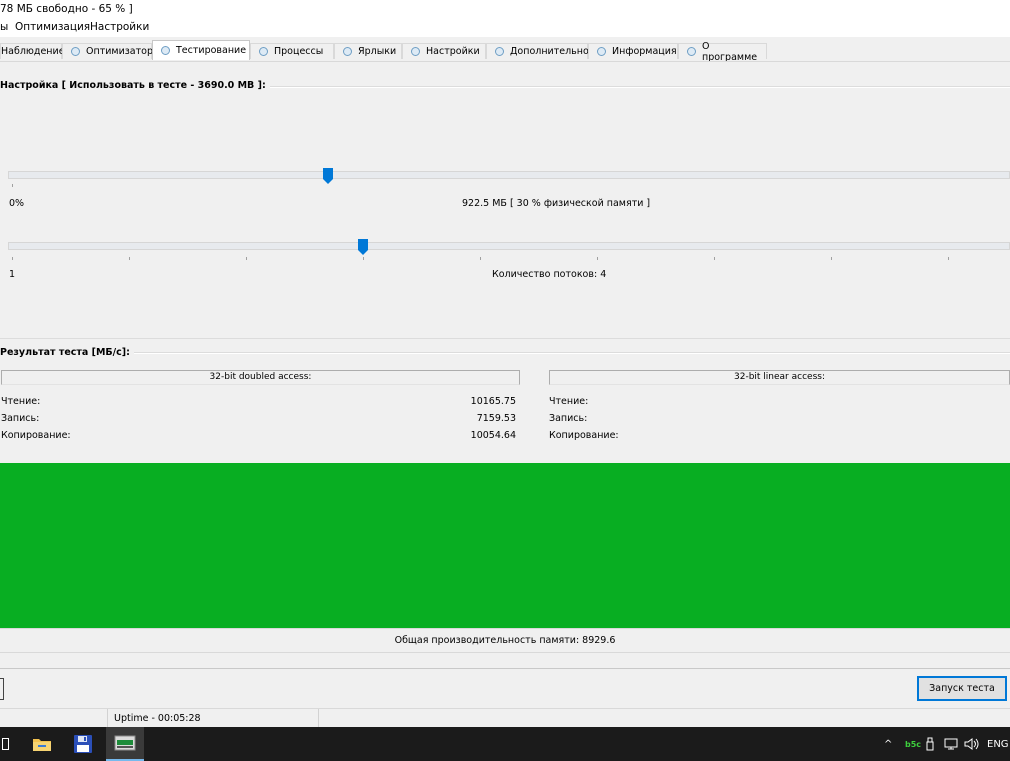  What do you see at coordinates (556, 203) in the screenshot?
I see `memory-slider-value-label: 922.5 МБ [ 30 % физической памяти ]` at bounding box center [556, 203].